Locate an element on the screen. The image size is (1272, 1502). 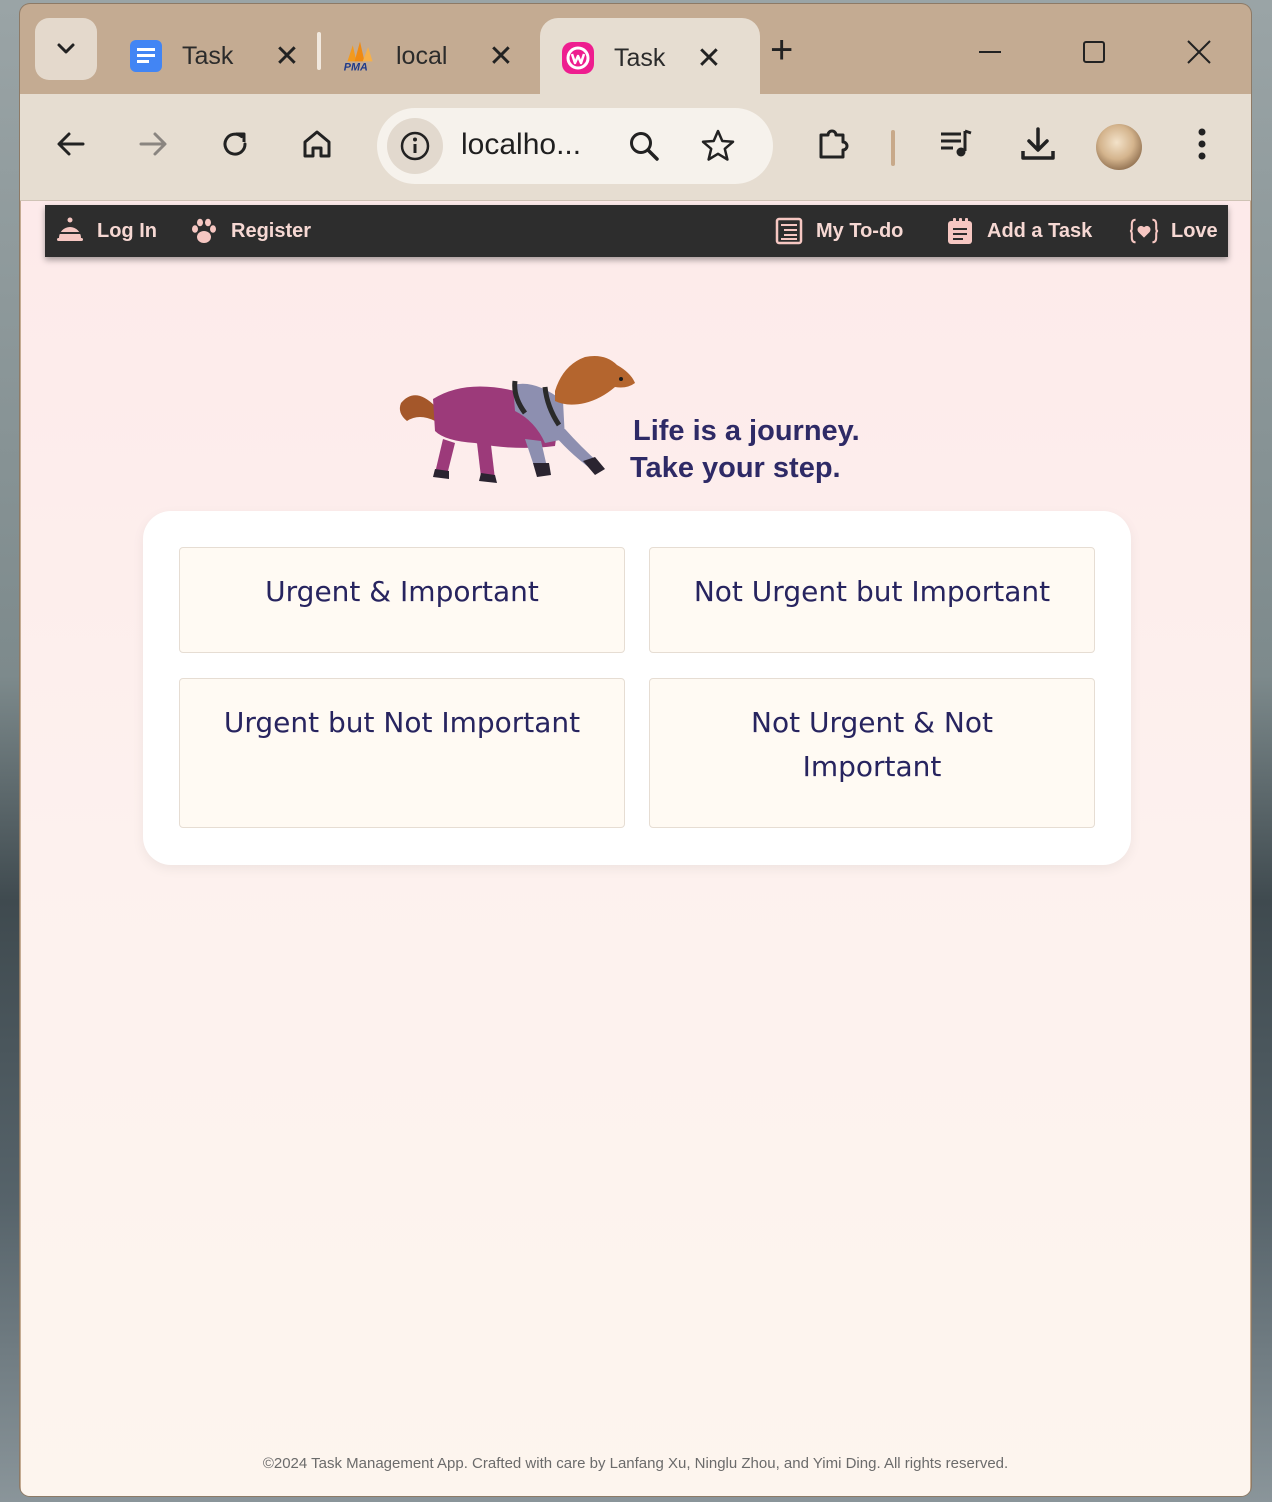
hero-tagline: Life is a journey. Take your step. is located at coordinates (745, 450).